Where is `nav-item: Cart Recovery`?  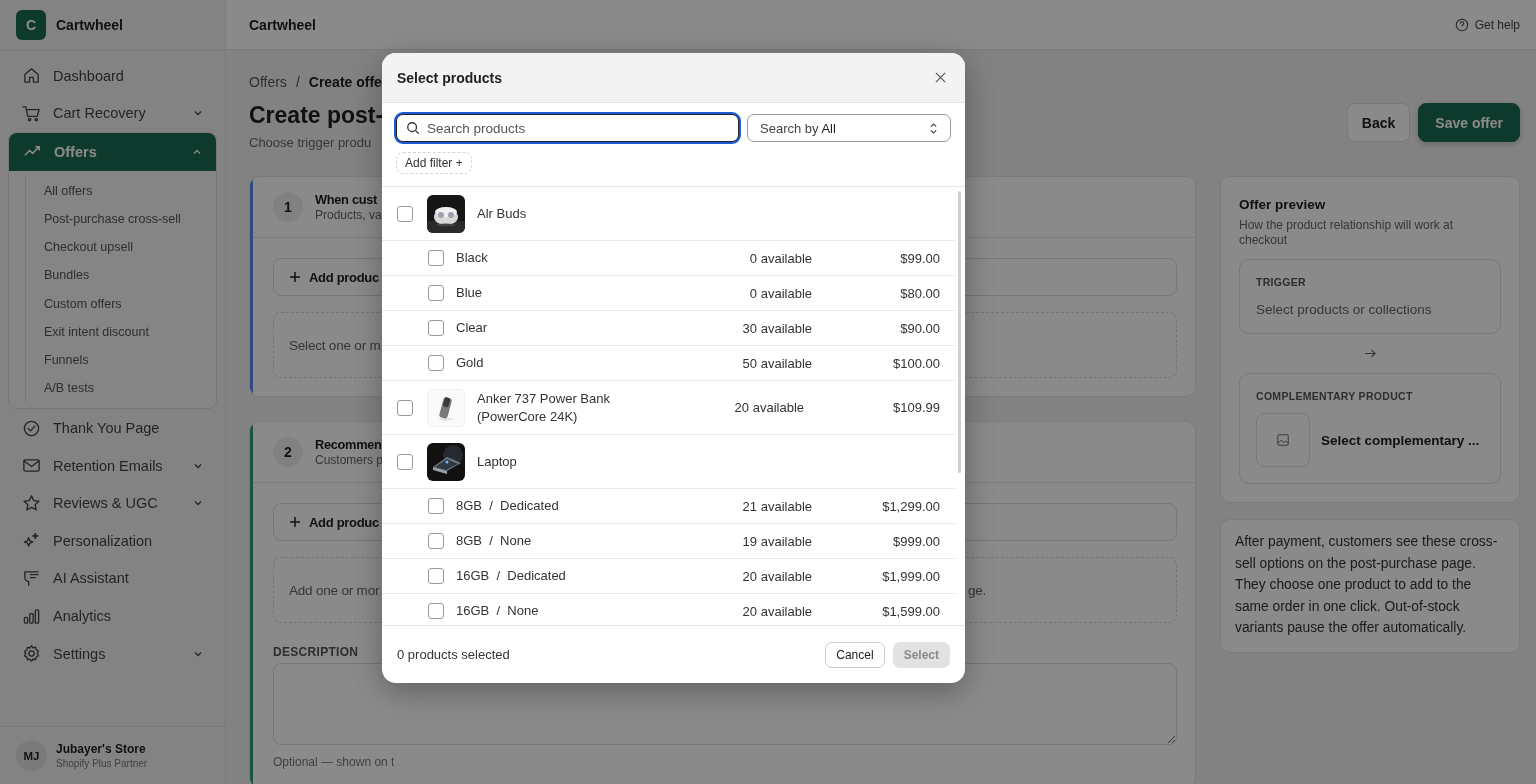
nav-item: Cart Recovery is located at coordinates (112, 113).